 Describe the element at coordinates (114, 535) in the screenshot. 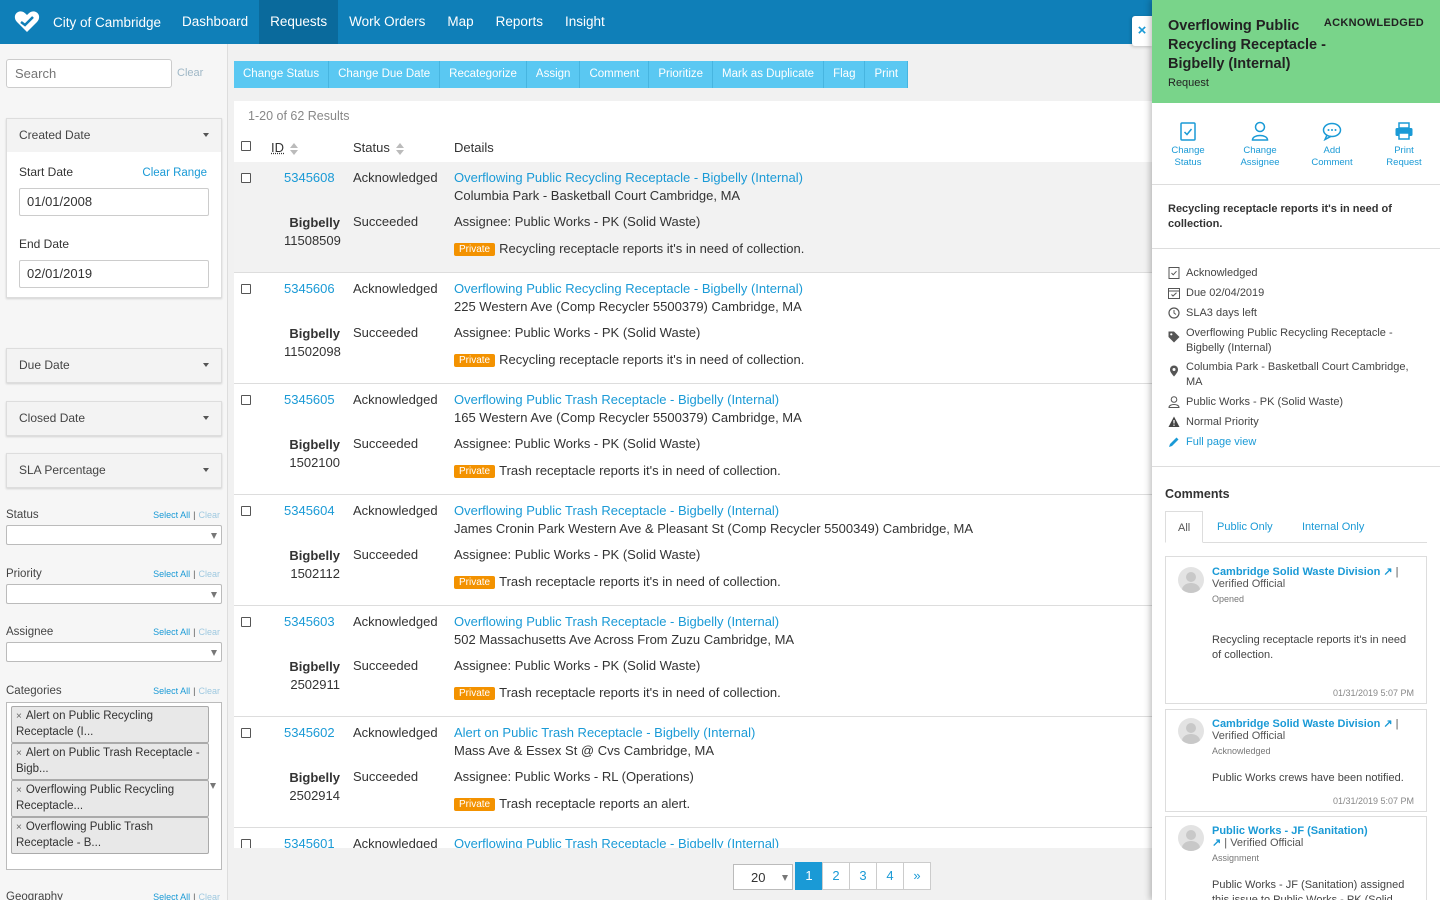

I see `status-select` at that location.